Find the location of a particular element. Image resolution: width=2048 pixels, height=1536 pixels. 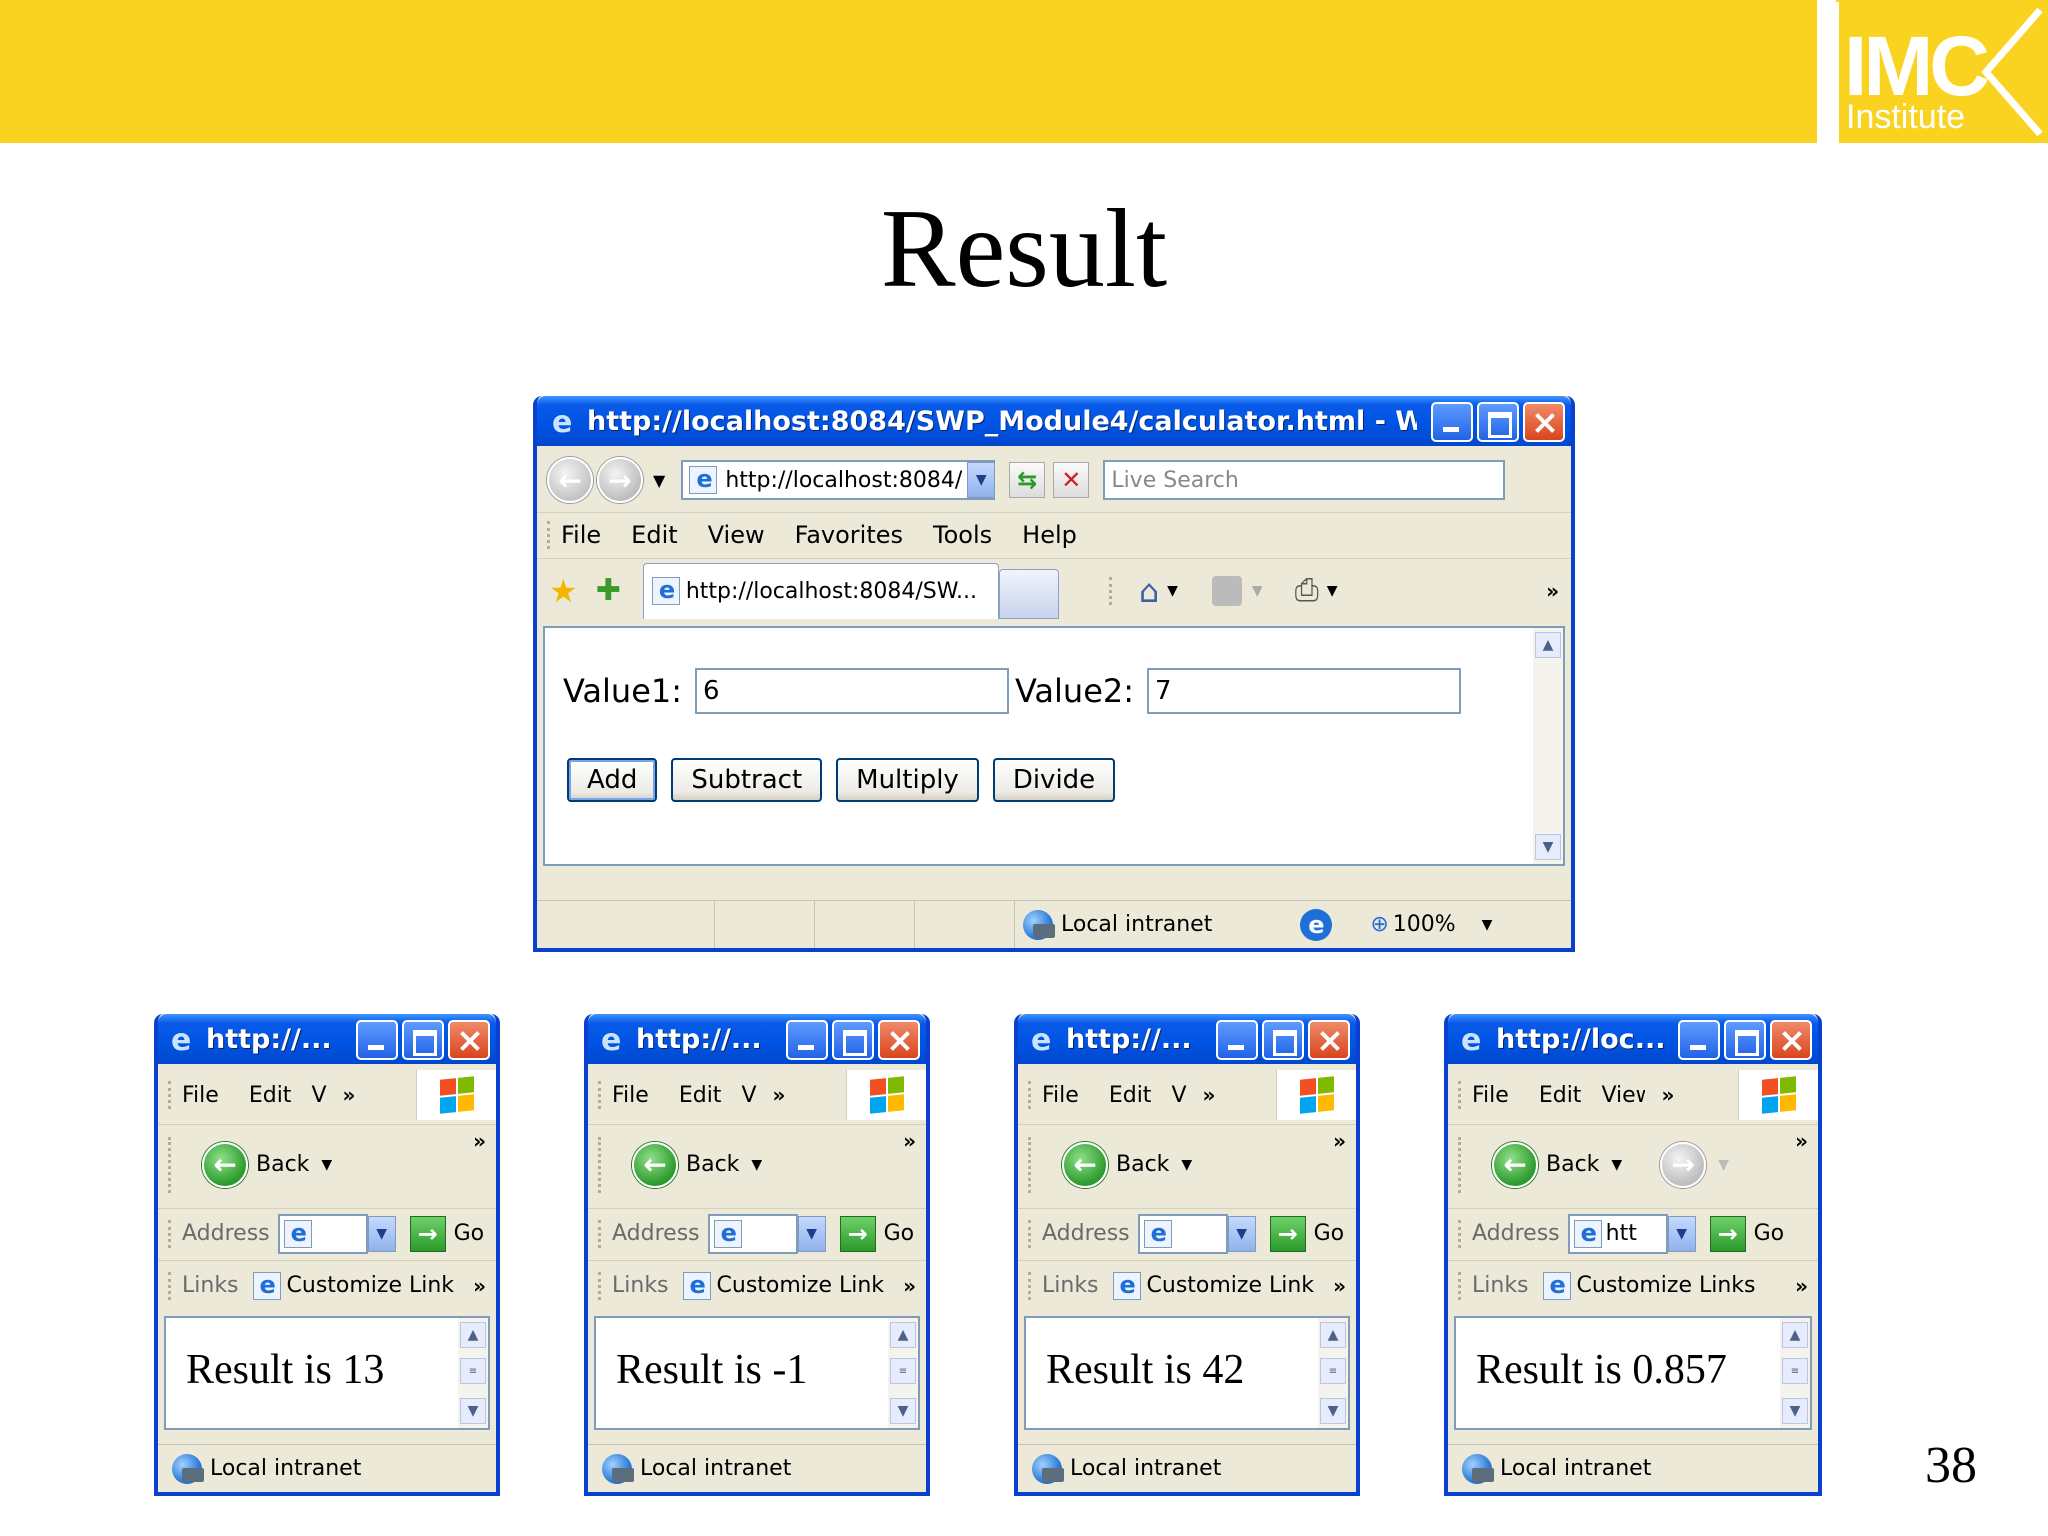

divide-button: Divide is located at coordinates (1054, 780).